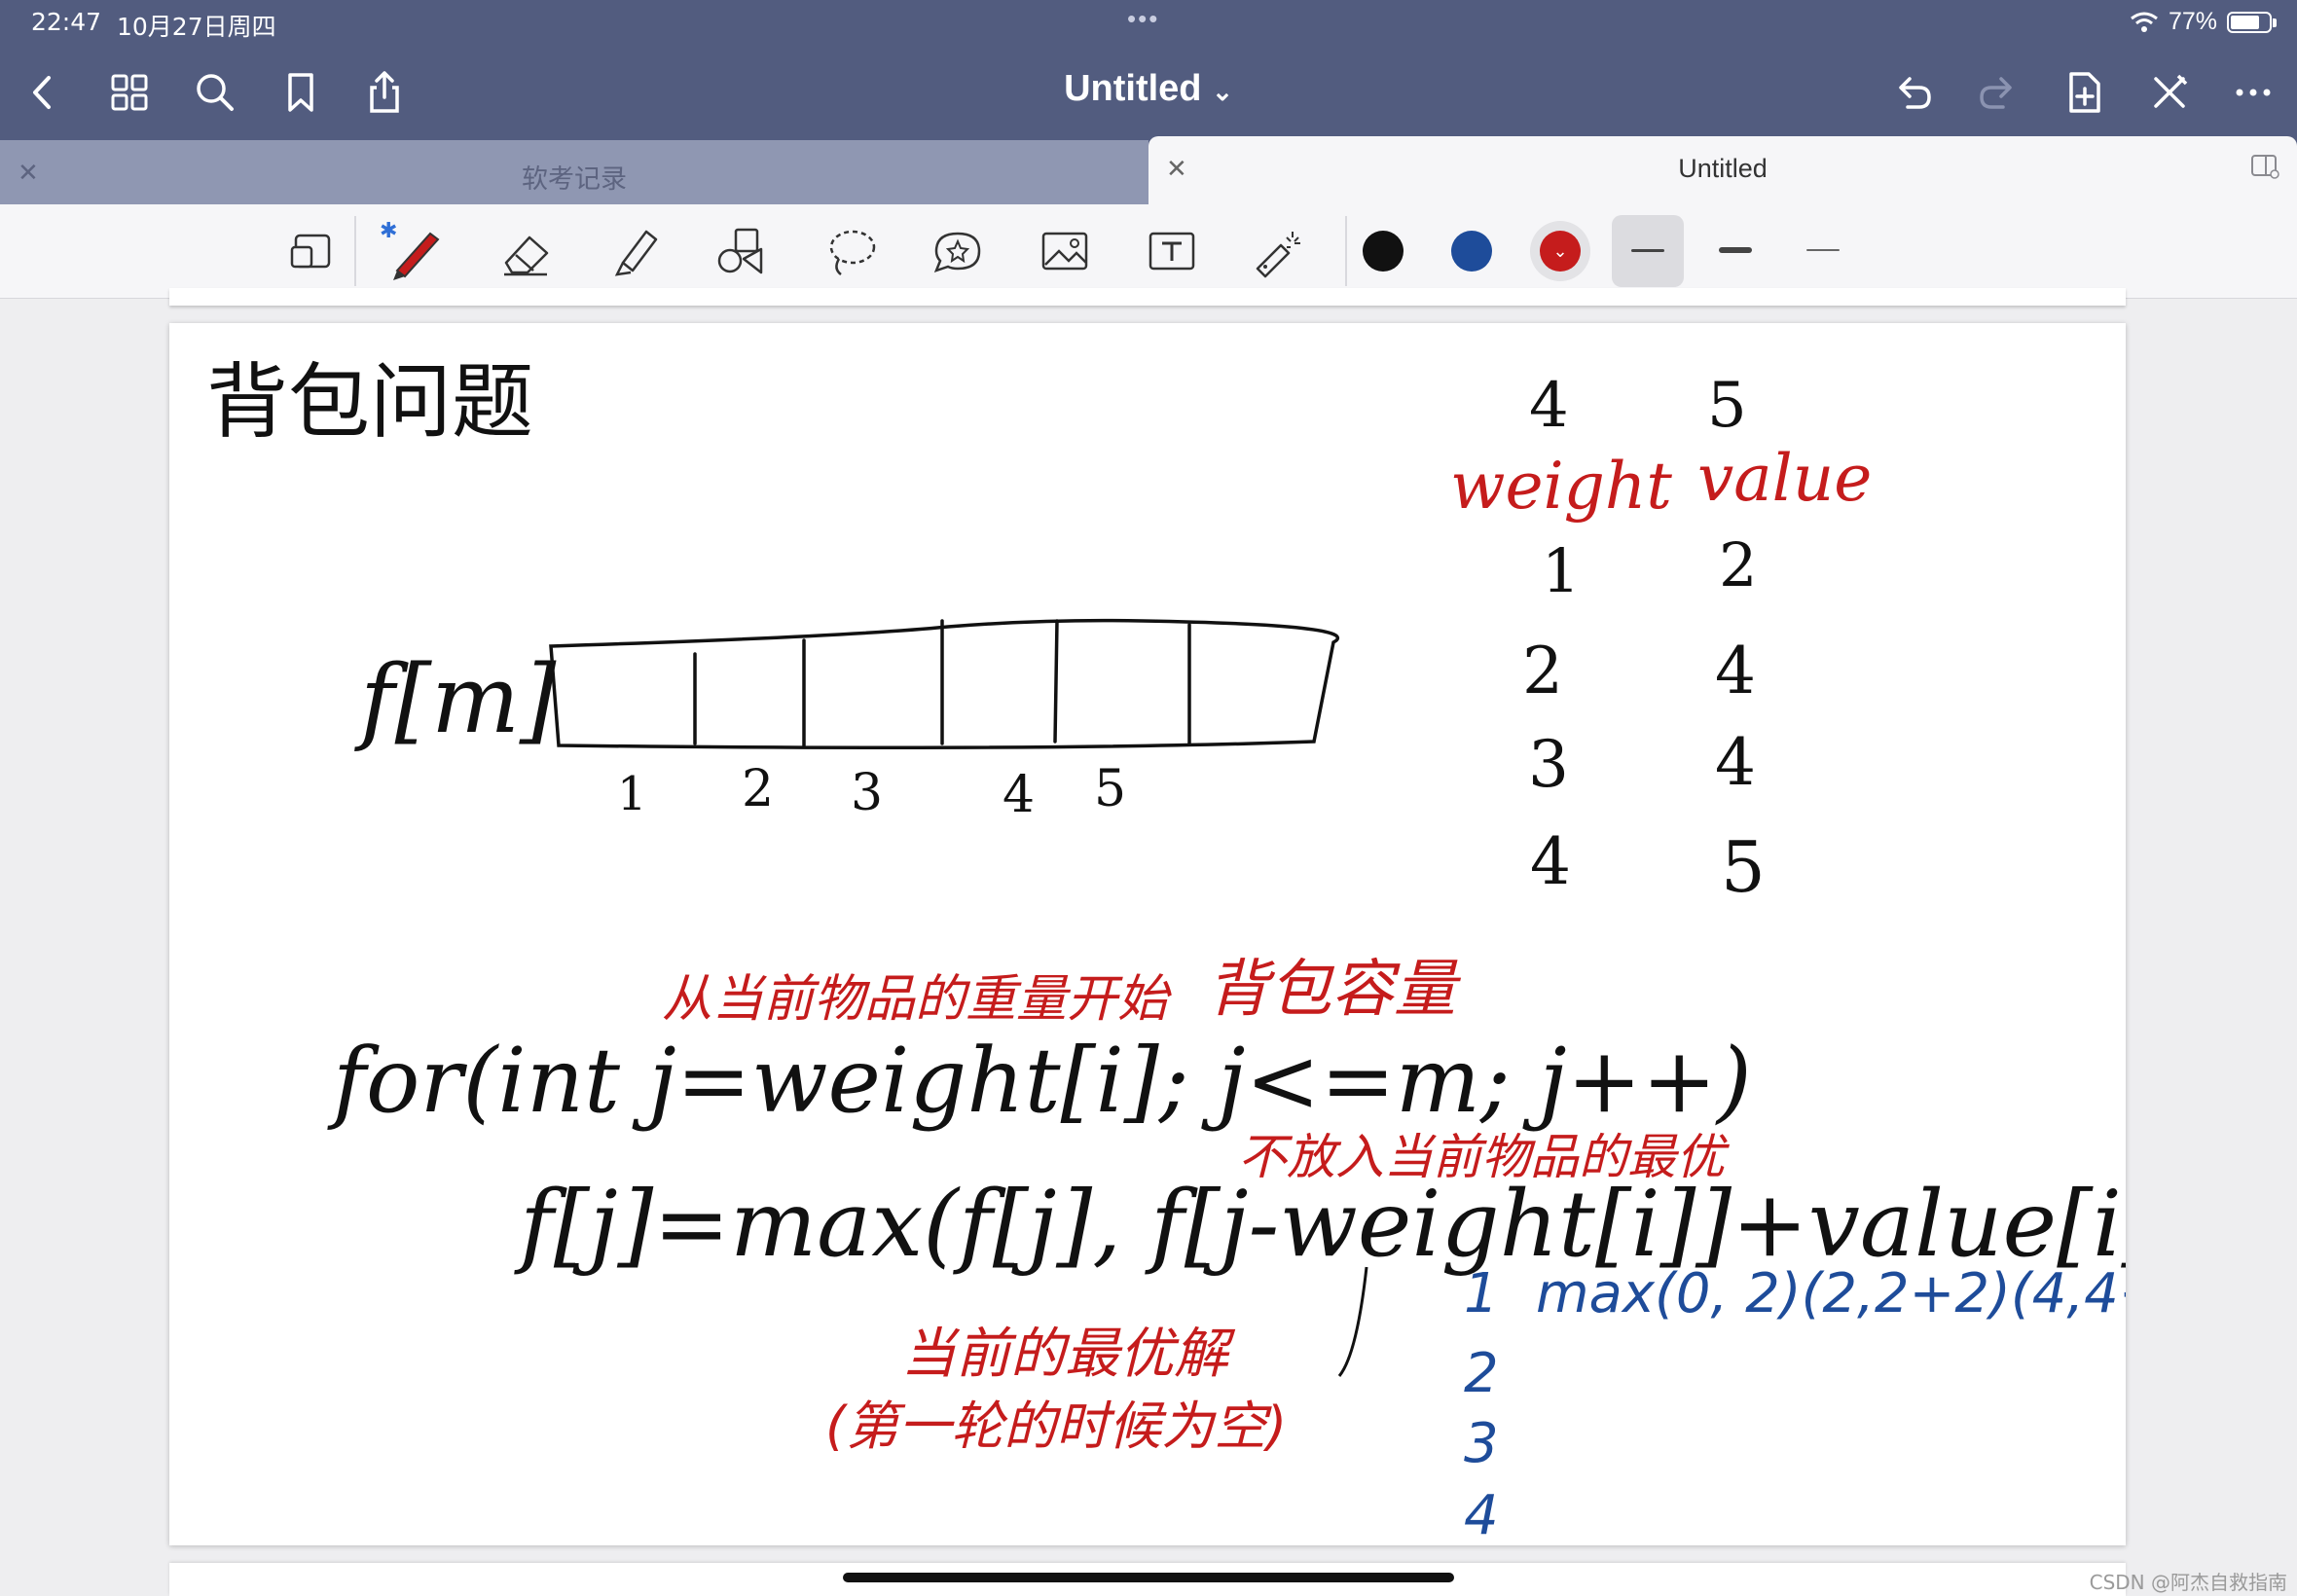 The image size is (2297, 1596). I want to click on index-2: 2, so click(758, 789).